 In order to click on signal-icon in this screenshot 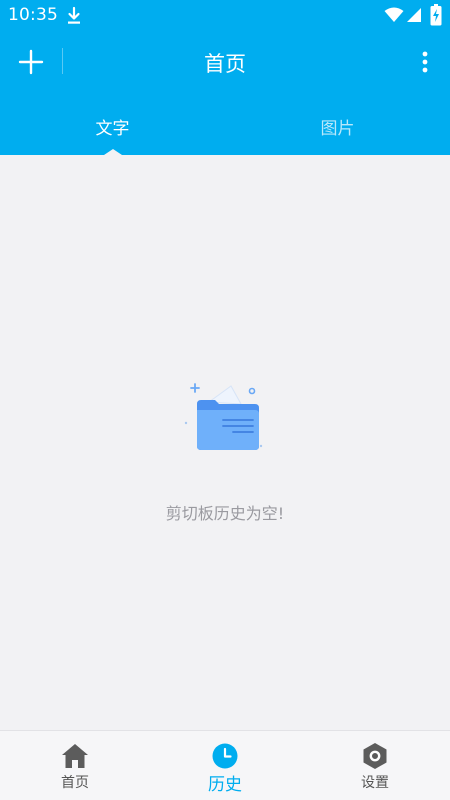, I will do `click(414, 17)`.